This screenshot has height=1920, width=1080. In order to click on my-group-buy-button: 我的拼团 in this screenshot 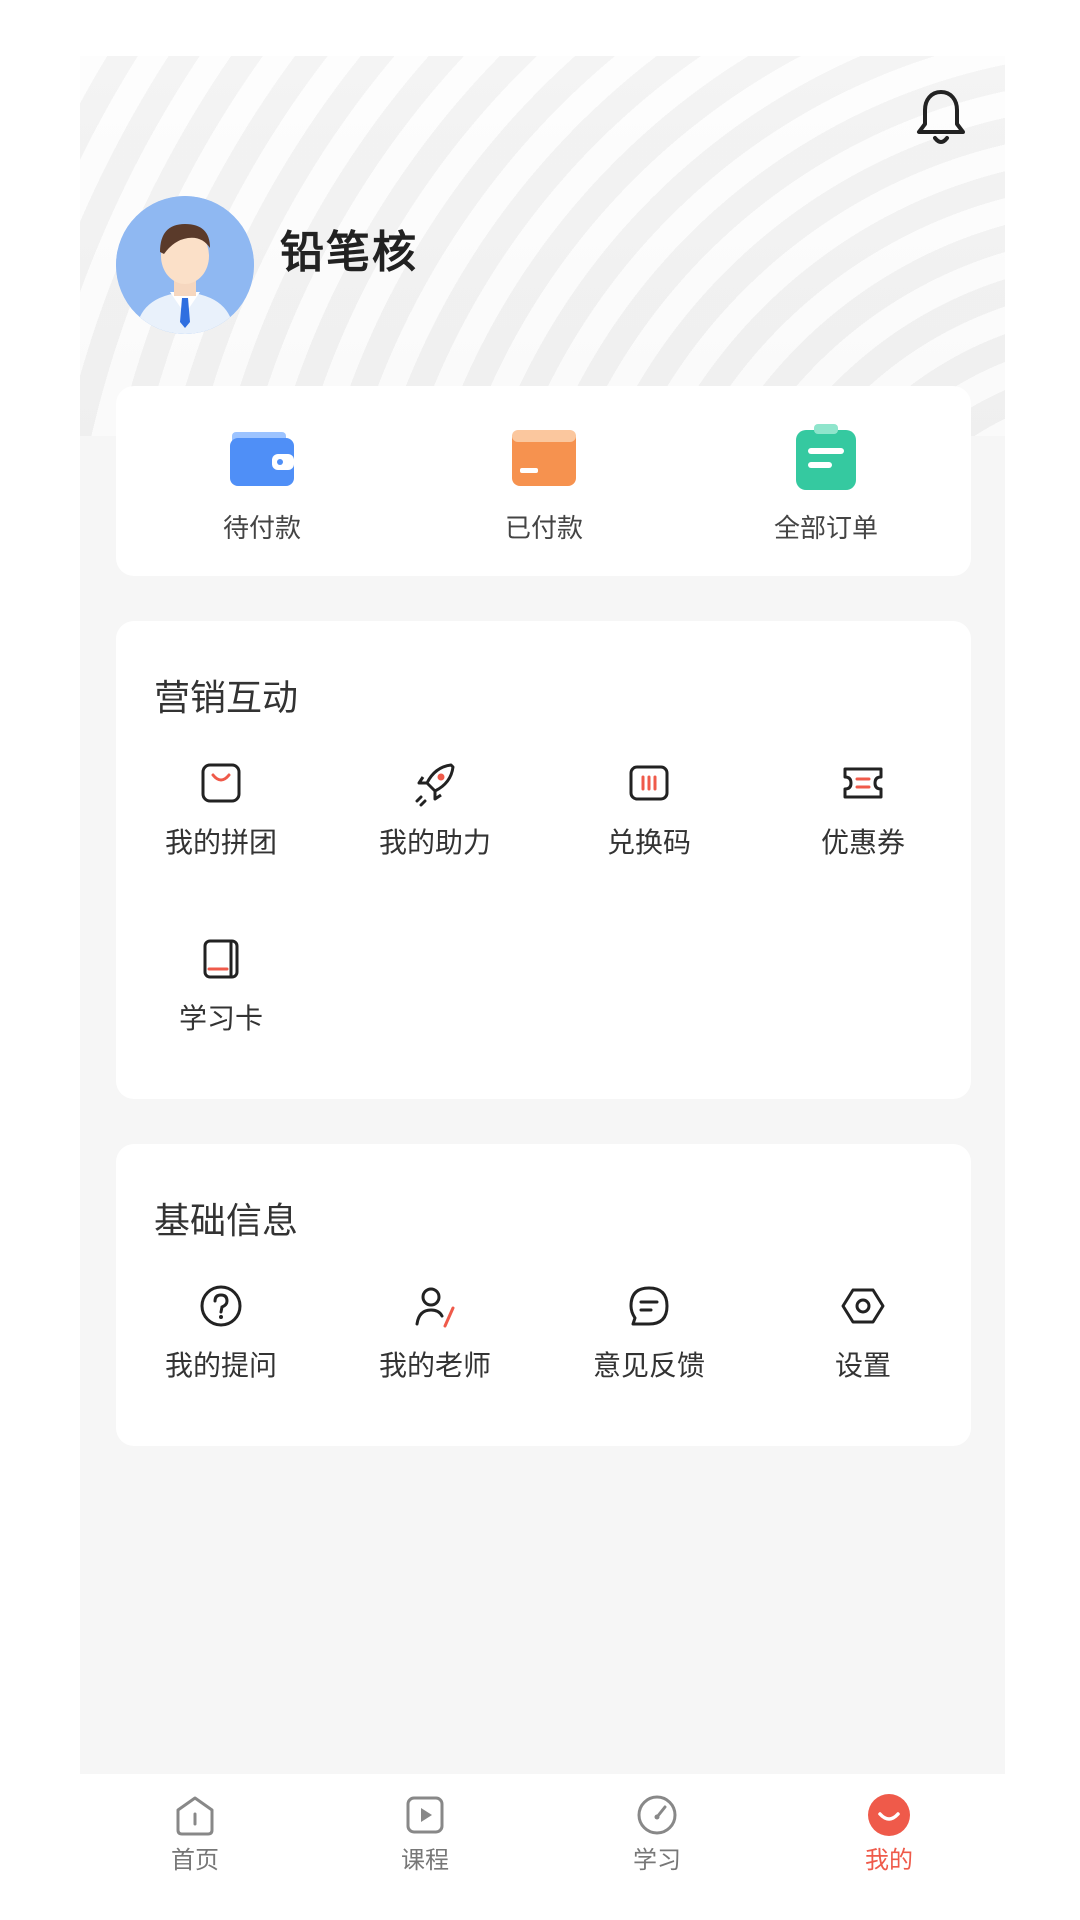, I will do `click(221, 810)`.